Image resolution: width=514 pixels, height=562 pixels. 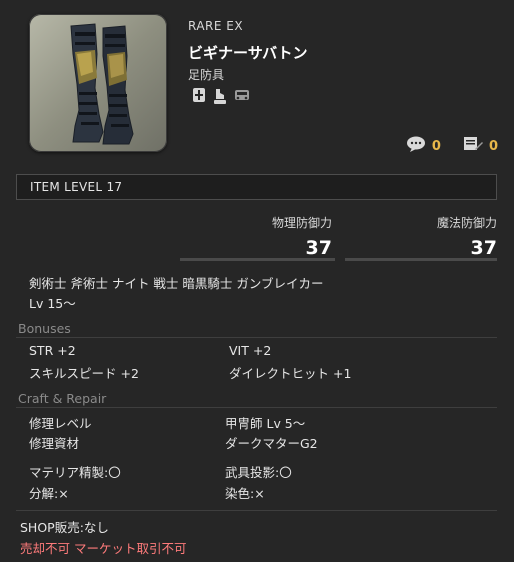 What do you see at coordinates (242, 96) in the screenshot?
I see `retainer-icon` at bounding box center [242, 96].